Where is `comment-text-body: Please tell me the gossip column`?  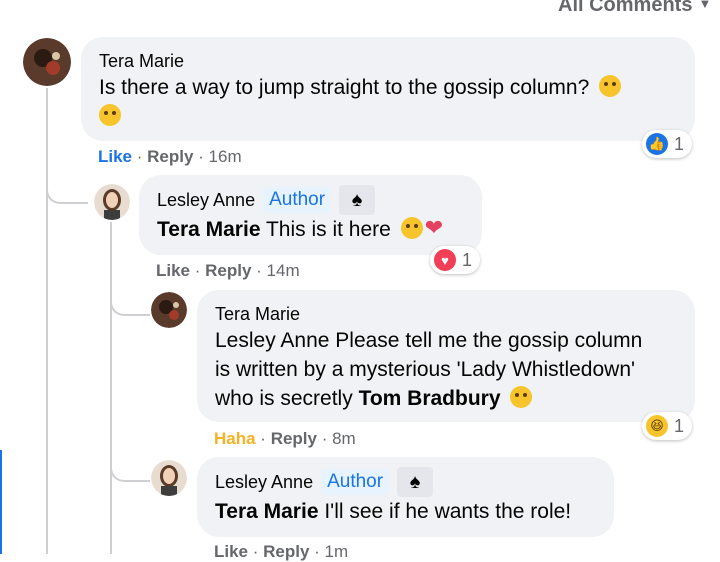
comment-text-body: Please tell me the gossip column is located at coordinates (489, 340).